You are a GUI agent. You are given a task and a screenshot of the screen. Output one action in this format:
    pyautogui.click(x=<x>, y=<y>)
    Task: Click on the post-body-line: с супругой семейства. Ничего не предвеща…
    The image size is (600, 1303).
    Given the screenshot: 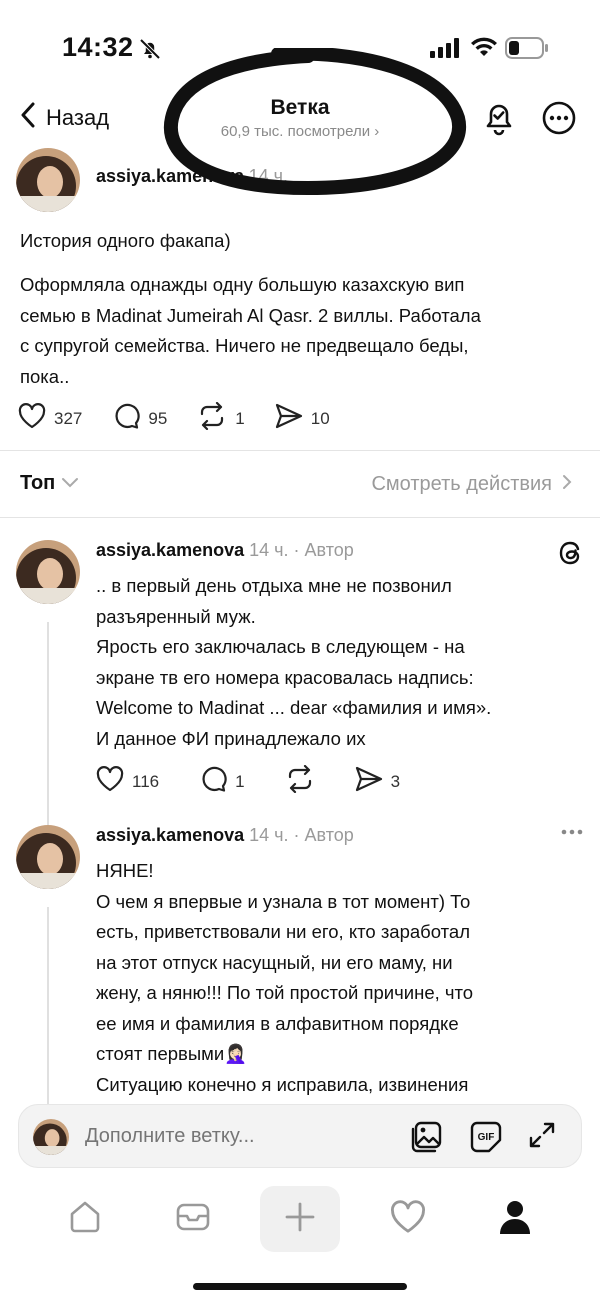 What is the action you would take?
    pyautogui.click(x=244, y=345)
    